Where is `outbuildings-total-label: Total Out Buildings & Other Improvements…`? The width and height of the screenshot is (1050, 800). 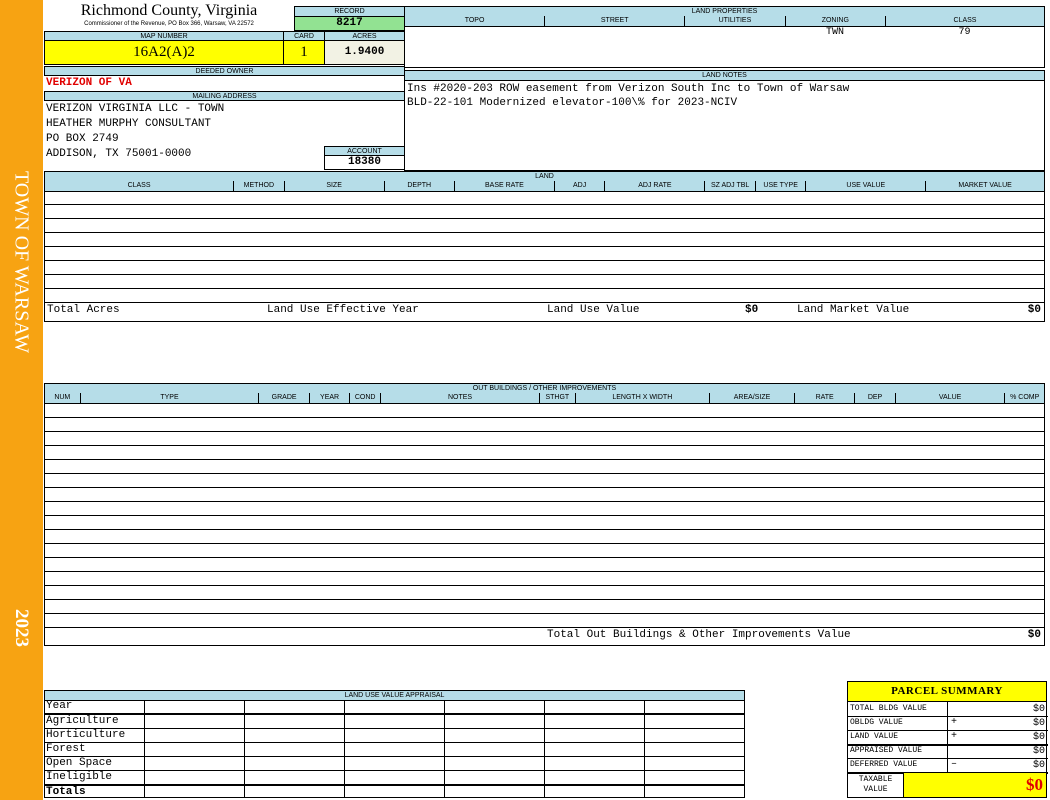
outbuildings-total-label: Total Out Buildings & Other Improvements… is located at coordinates (699, 635).